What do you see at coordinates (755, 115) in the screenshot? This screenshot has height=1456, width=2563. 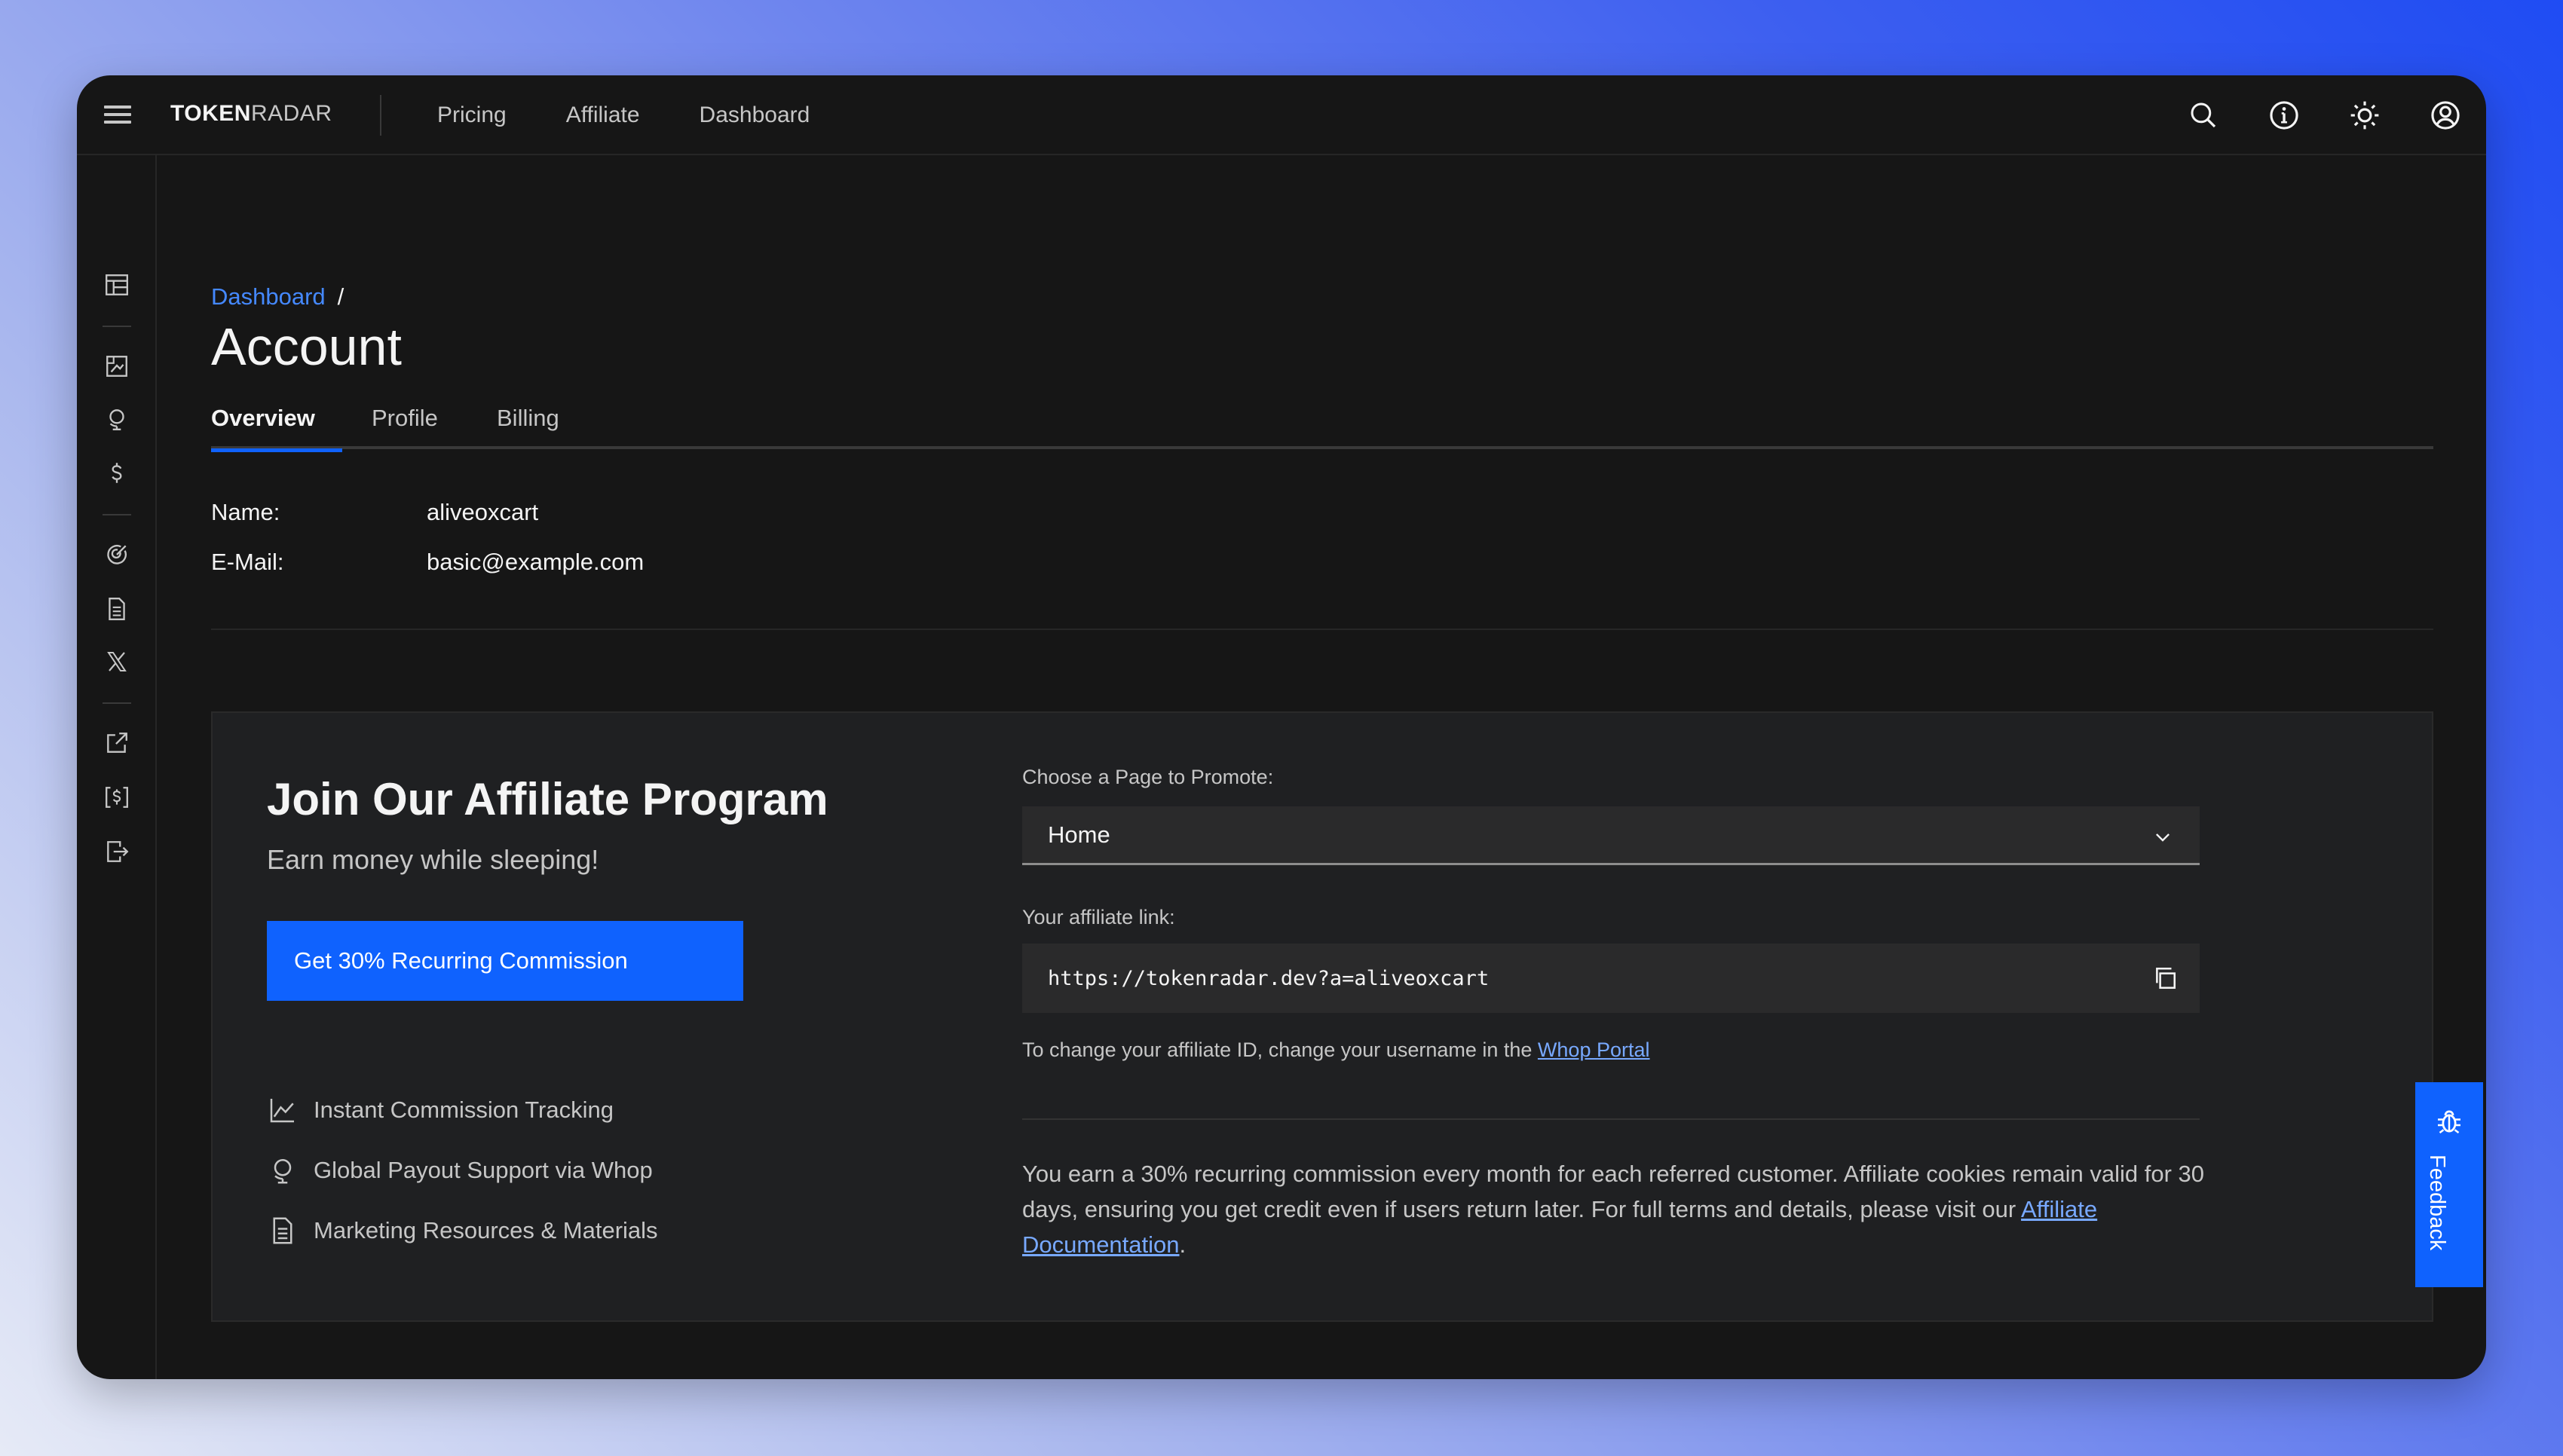 I see `nav-link-dashboard: Dashboard` at bounding box center [755, 115].